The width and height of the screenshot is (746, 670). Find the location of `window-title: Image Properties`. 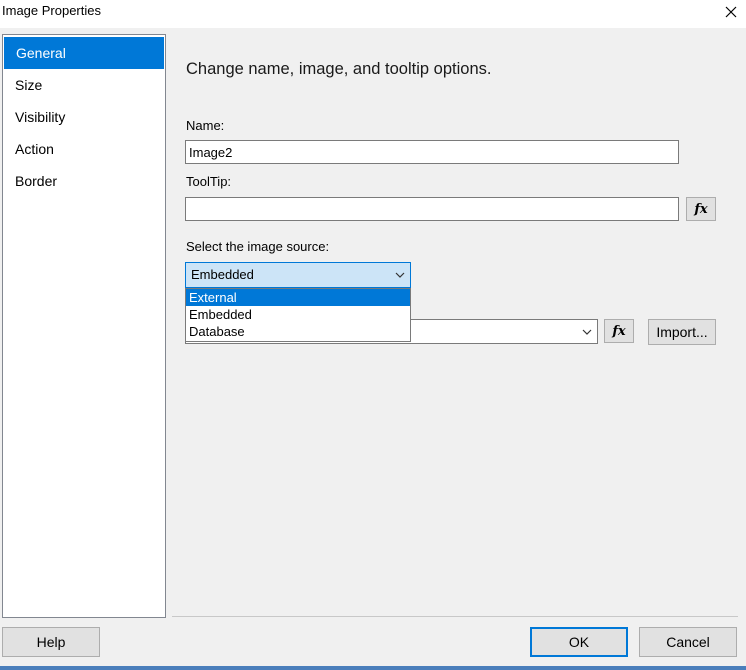

window-title: Image Properties is located at coordinates (51, 10).